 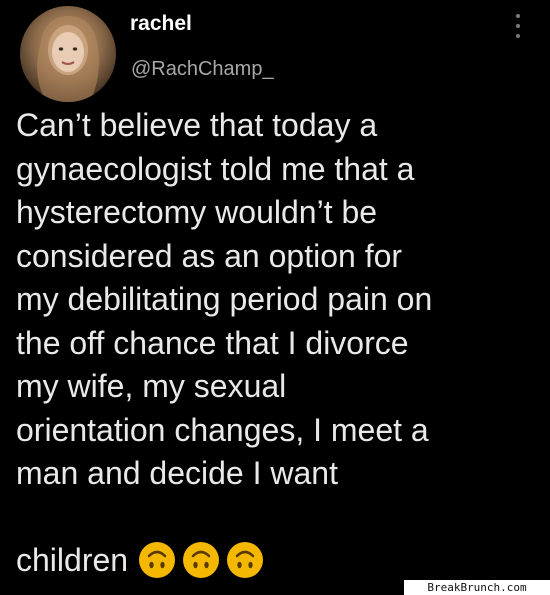 I want to click on display-name: rachel, so click(x=161, y=24).